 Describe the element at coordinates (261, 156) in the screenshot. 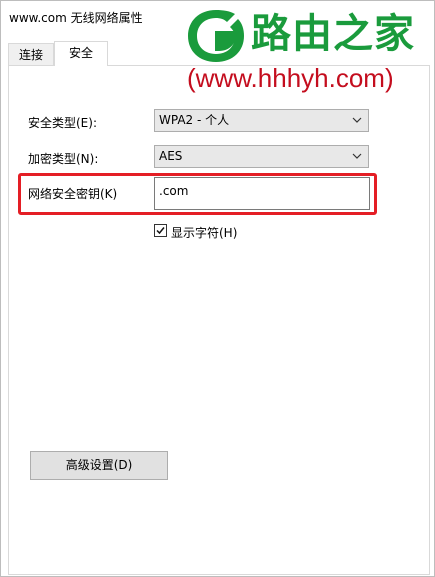

I see `encryption-type-dropdown: AES` at that location.